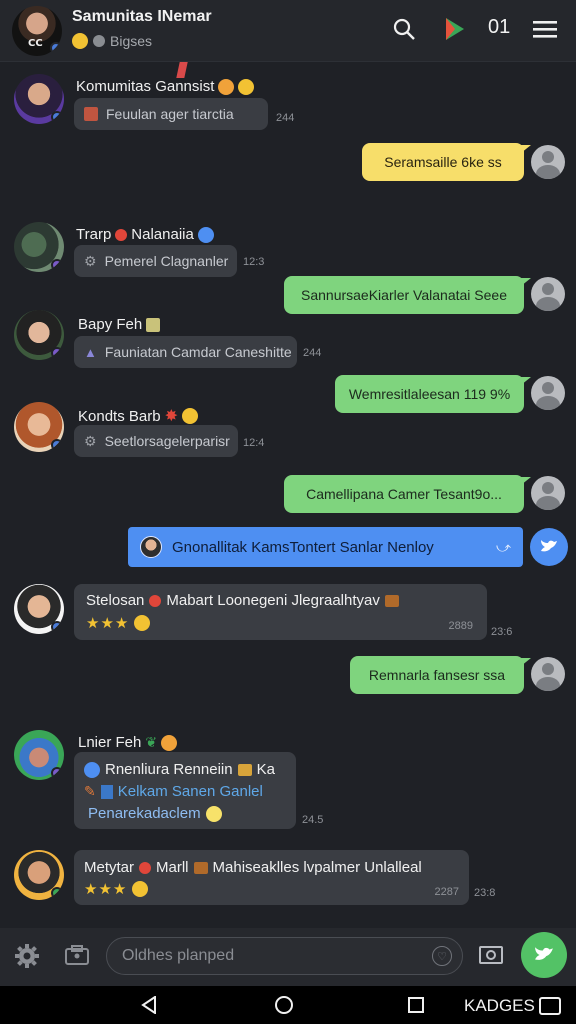  I want to click on message-time: 23:8, so click(485, 893).